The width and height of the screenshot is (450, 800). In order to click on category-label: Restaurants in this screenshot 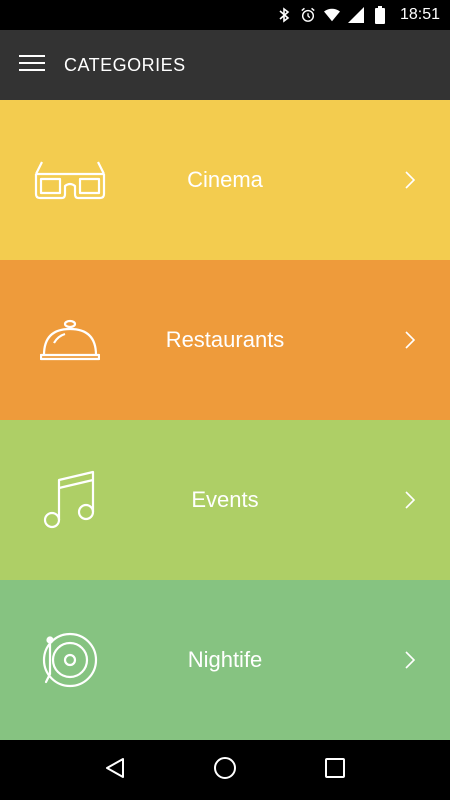, I will do `click(225, 339)`.